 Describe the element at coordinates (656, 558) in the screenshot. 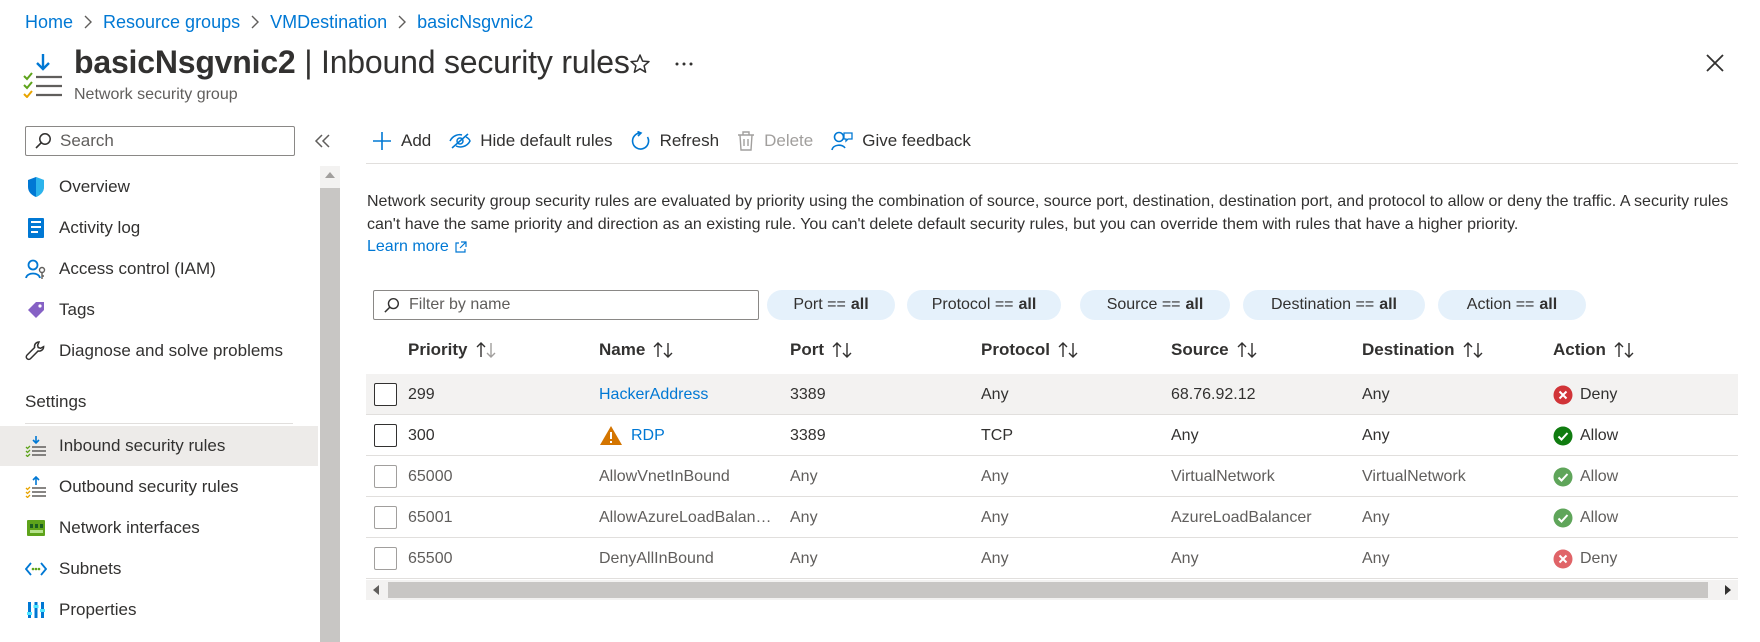

I see `cell-name: DenyAllInBound` at that location.